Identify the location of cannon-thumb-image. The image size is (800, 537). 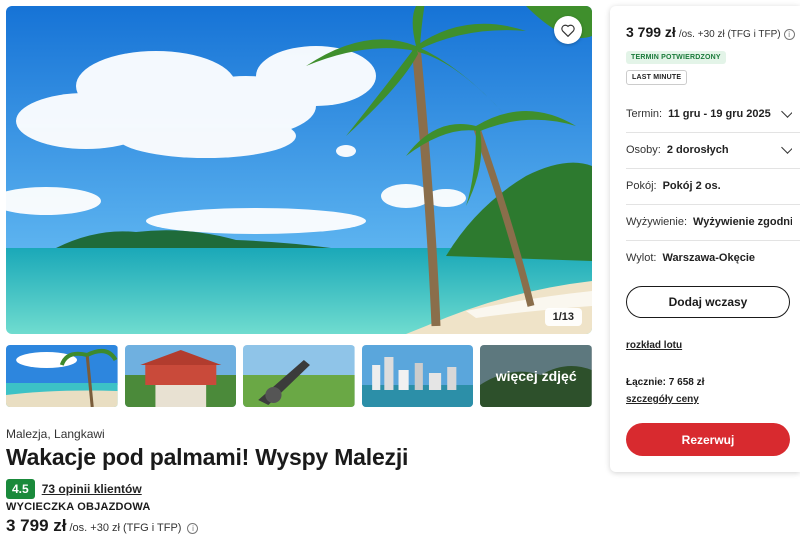
(299, 376).